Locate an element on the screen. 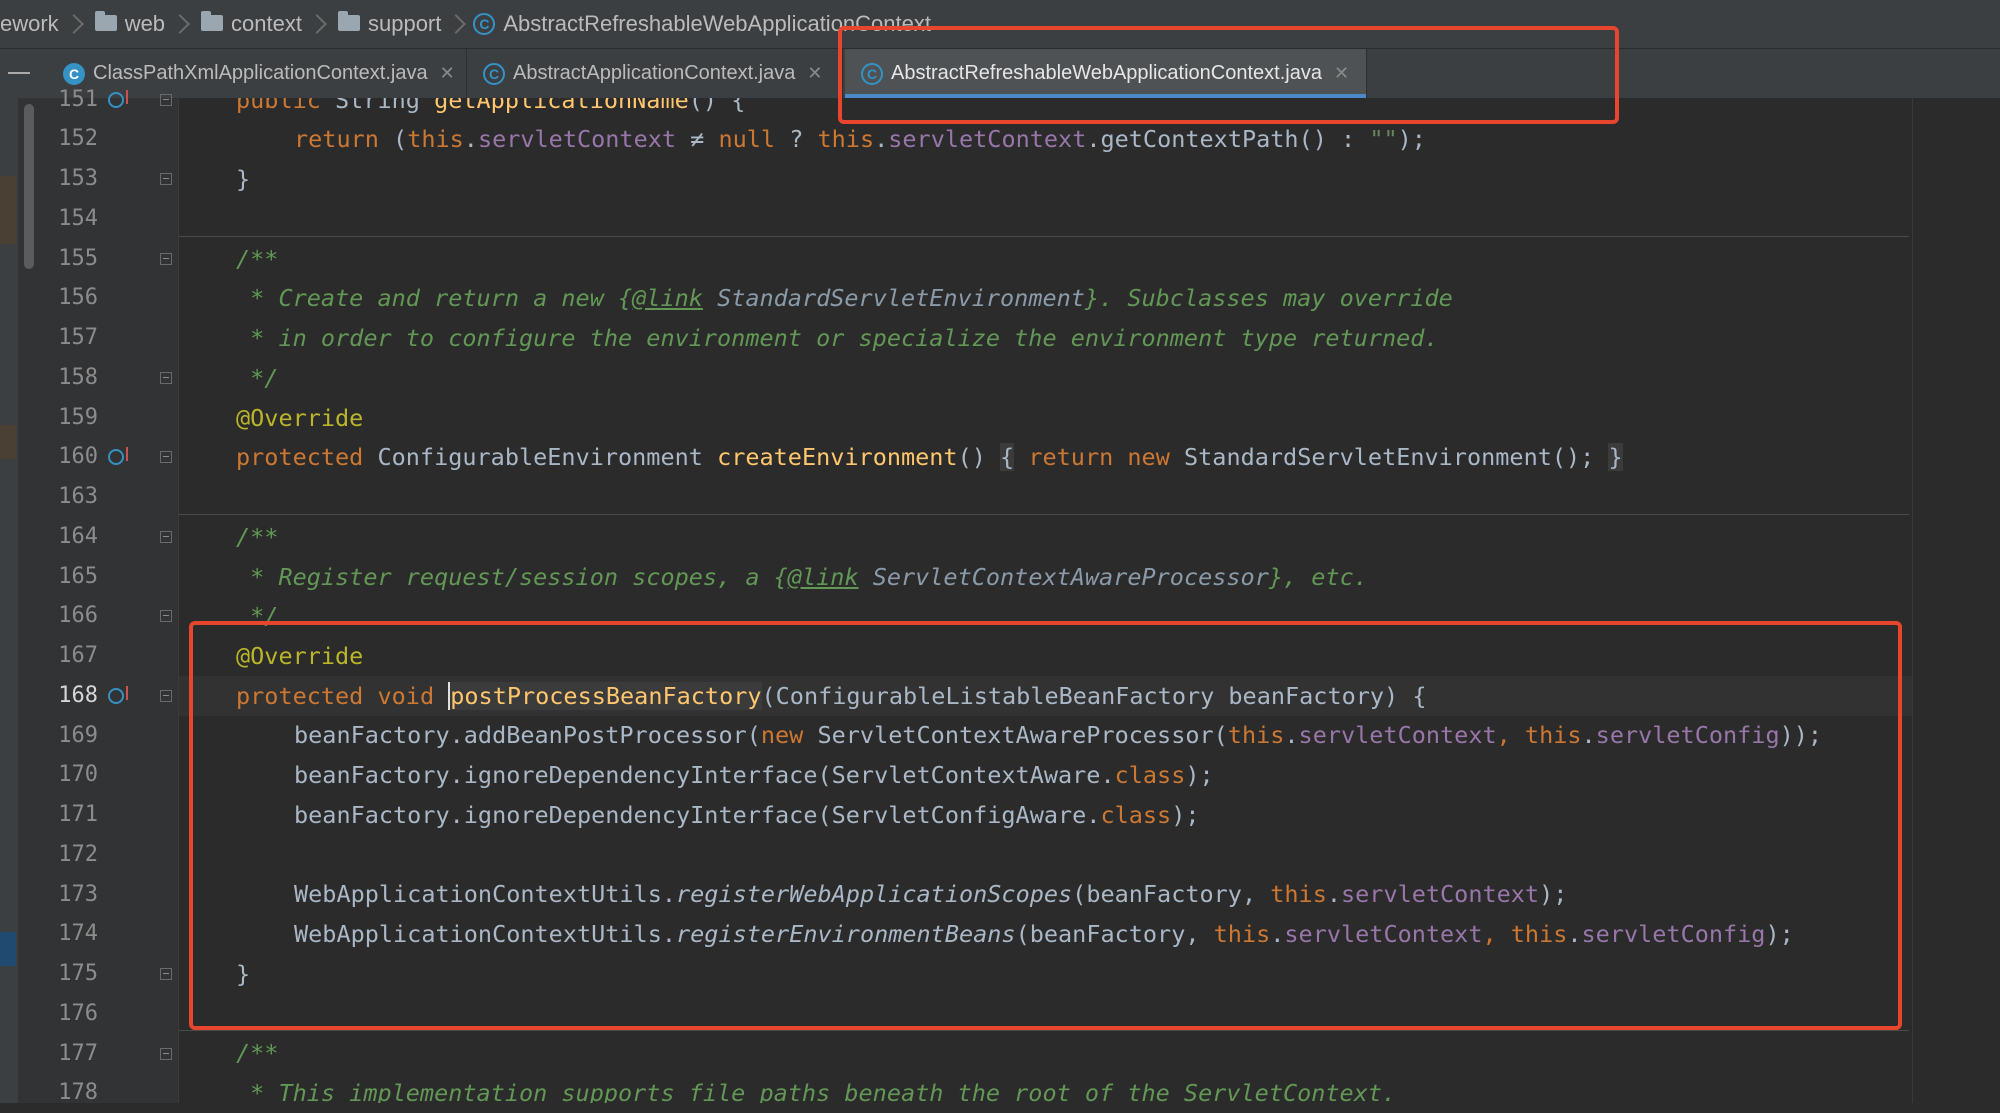  tab-classpathxmlapplicationcontext: C ClassPathXmlApplicationContext.java ✕ is located at coordinates (257, 73).